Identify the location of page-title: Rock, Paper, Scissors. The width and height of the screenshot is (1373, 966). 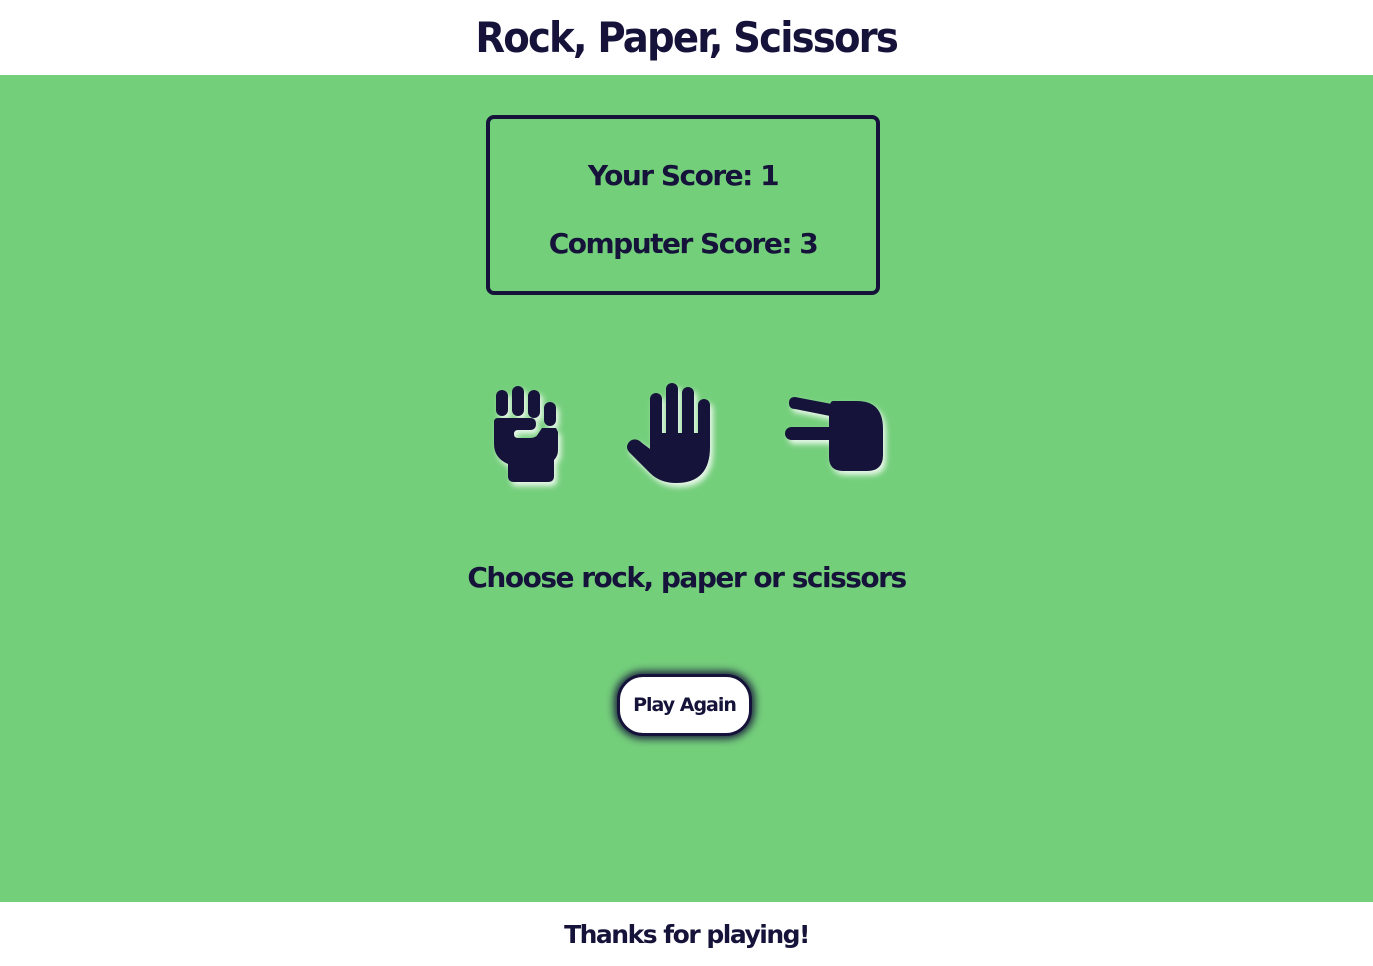
(687, 37).